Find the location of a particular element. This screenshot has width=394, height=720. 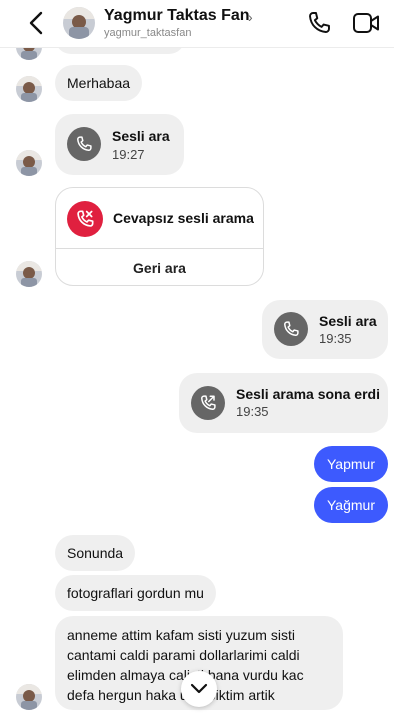

voice-call-ended-bubble: Sesli arama sona erdi 19:35 is located at coordinates (283, 403).